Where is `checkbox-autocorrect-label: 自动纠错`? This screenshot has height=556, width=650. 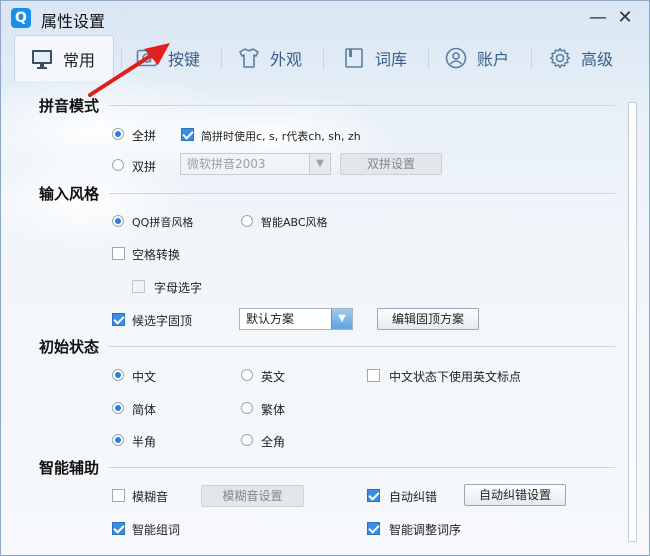
checkbox-autocorrect-label: 自动纠错 is located at coordinates (413, 497).